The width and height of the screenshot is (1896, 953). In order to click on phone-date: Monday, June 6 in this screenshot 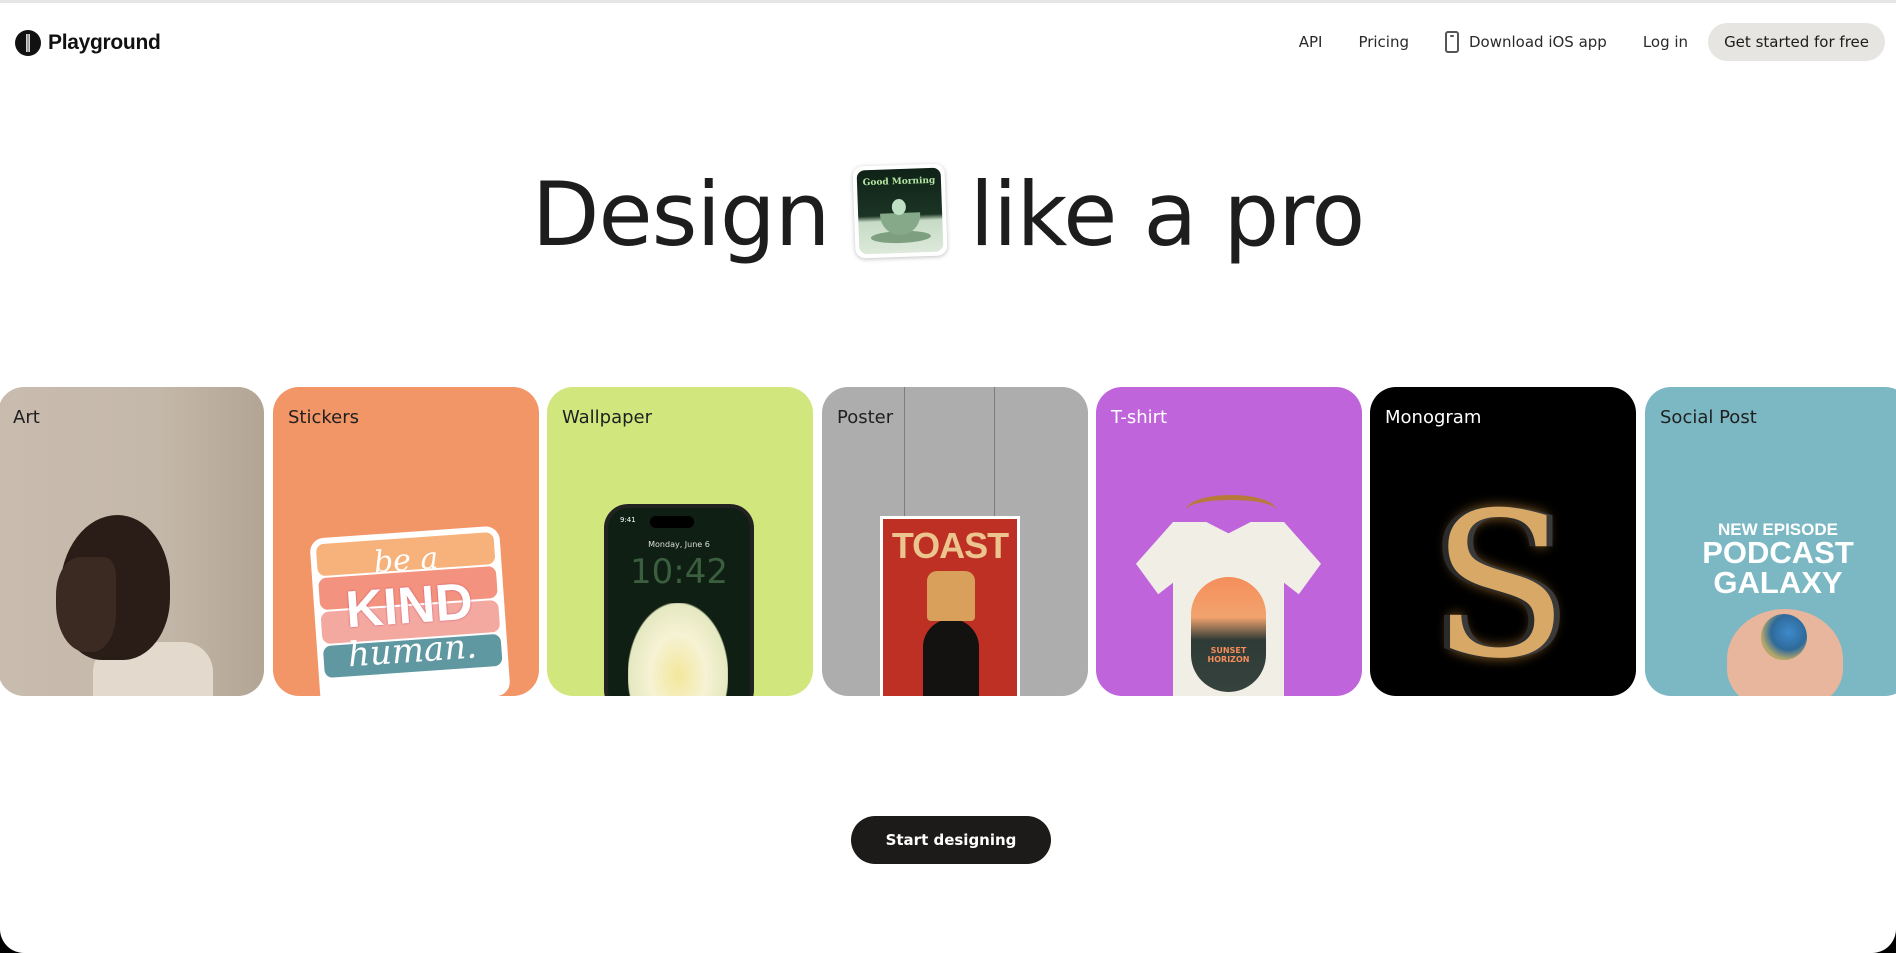, I will do `click(679, 544)`.